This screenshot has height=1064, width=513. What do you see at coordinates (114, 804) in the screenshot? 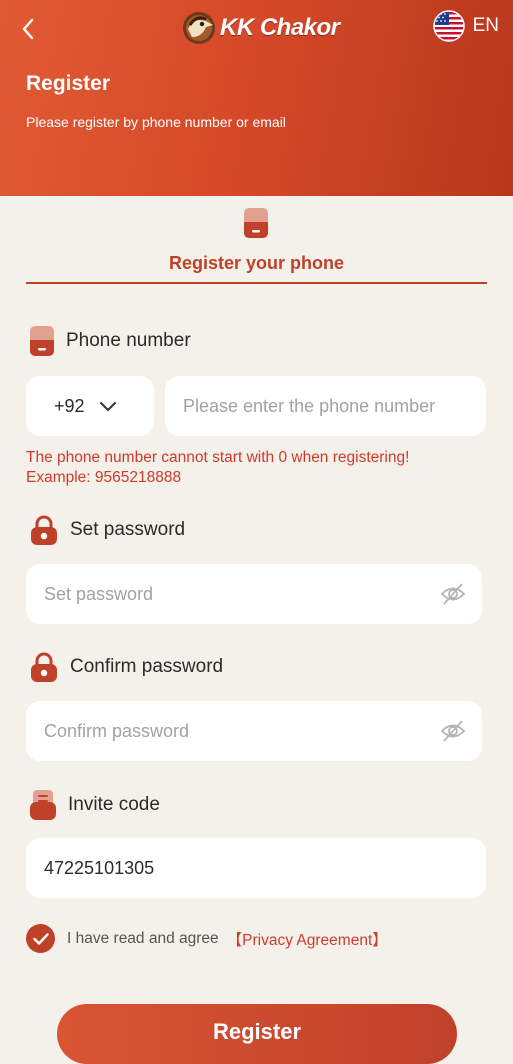
I see `invite-code-label-text: Invite code` at bounding box center [114, 804].